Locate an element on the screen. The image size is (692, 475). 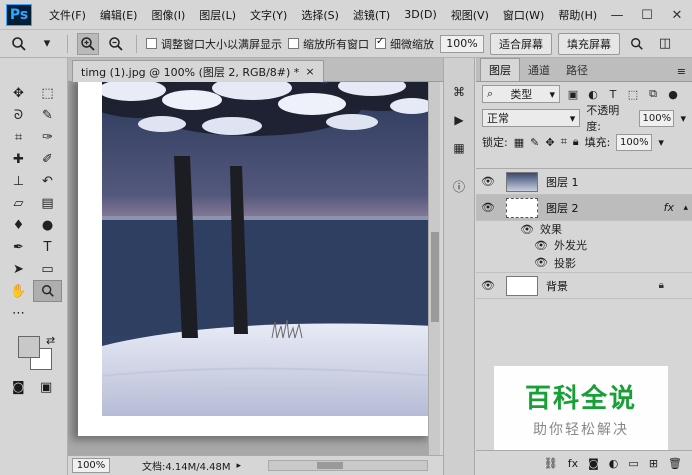
status-arrow-icon: ▸ is located at coordinates (239, 466).